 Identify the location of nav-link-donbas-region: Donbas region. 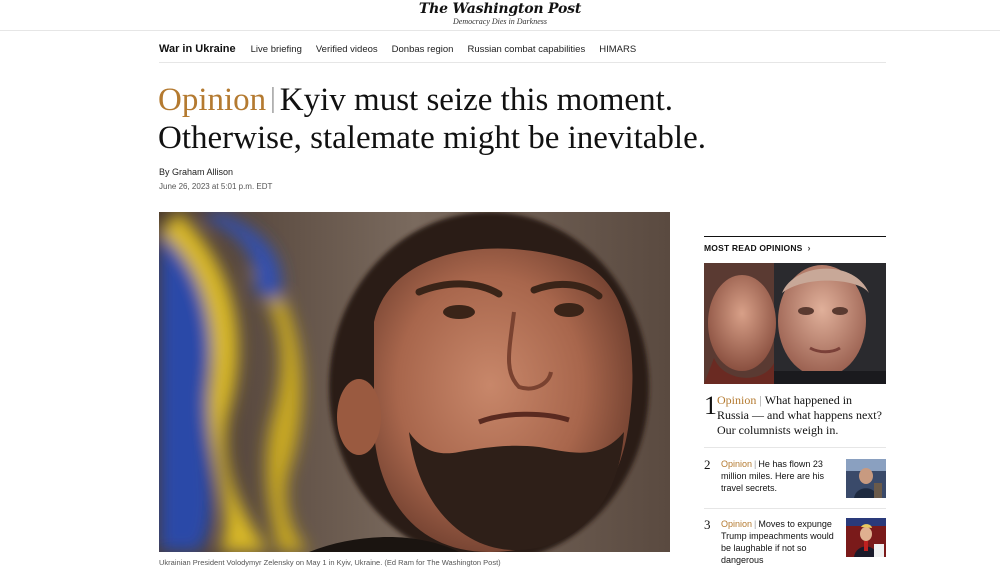
(423, 49).